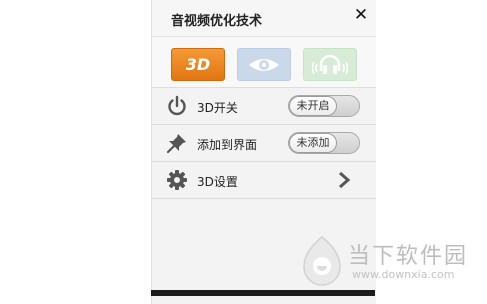 This screenshot has width=487, height=304. What do you see at coordinates (177, 105) in the screenshot?
I see `power-icon` at bounding box center [177, 105].